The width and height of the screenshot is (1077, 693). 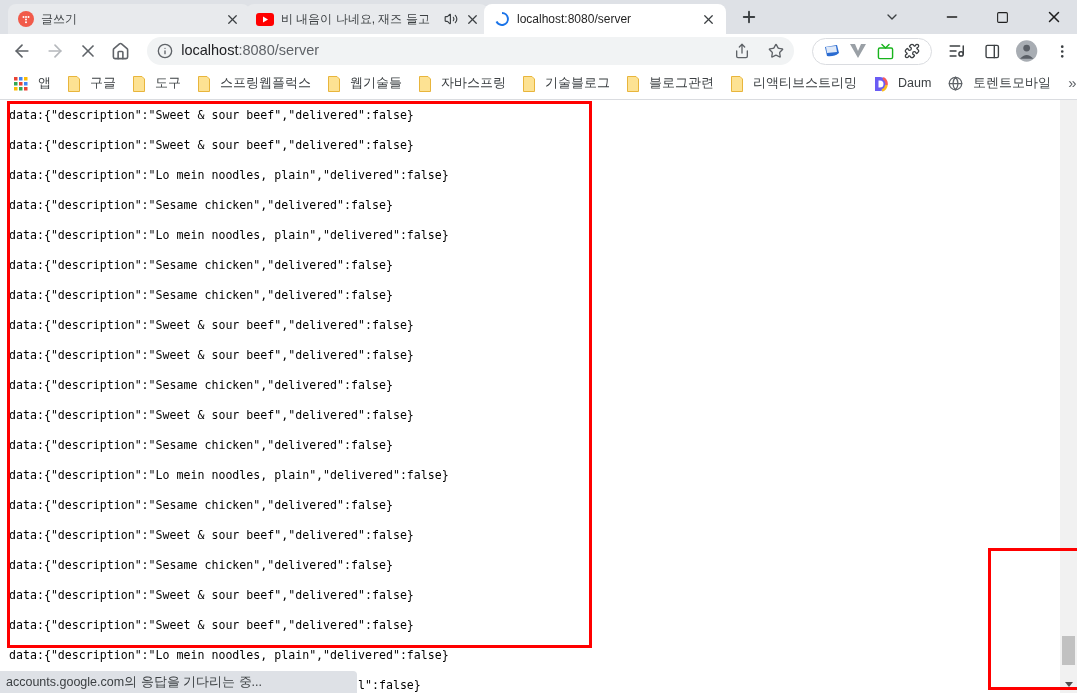 I want to click on speaker-icon, so click(x=450, y=19).